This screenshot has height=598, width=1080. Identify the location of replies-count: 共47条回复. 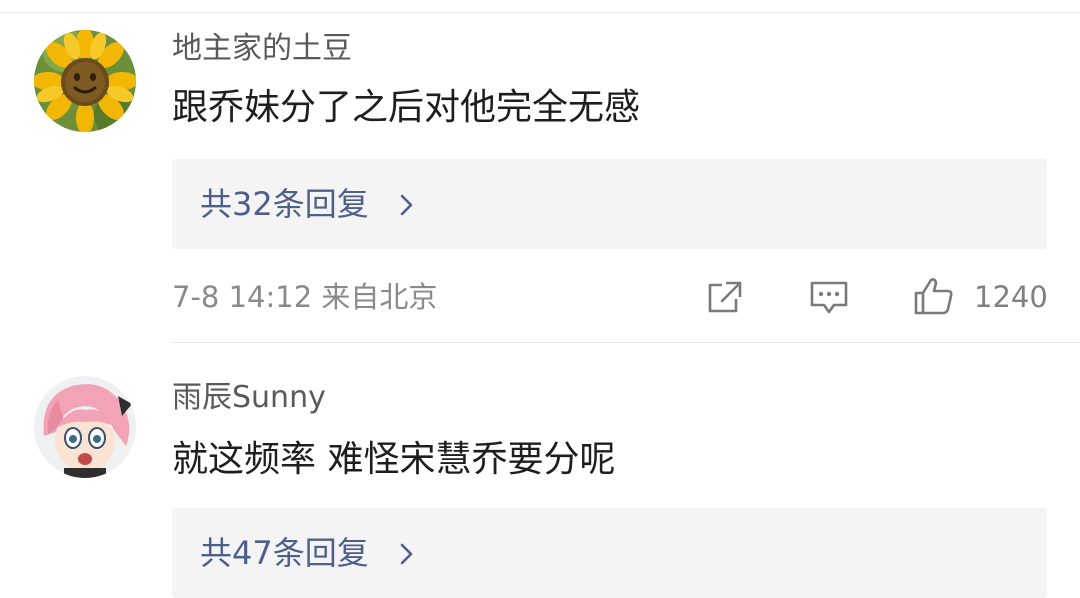
(284, 553).